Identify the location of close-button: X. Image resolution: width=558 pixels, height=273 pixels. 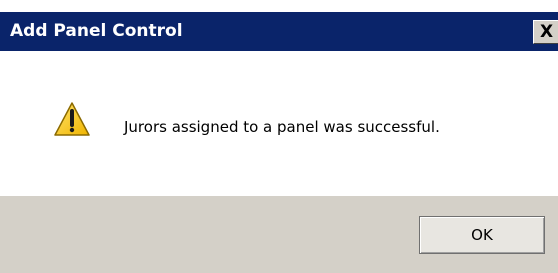
(545, 32).